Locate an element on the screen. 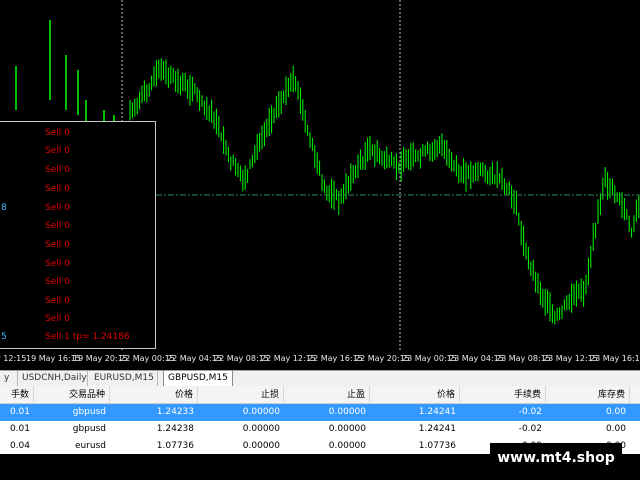 The image size is (640, 480). column-header-take-profit: 止盈 is located at coordinates (327, 395).